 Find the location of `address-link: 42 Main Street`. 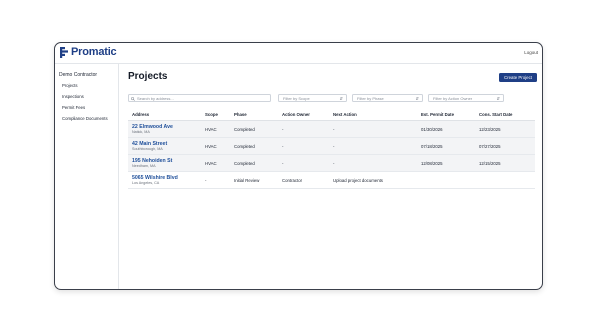

address-link: 42 Main Street is located at coordinates (149, 144).